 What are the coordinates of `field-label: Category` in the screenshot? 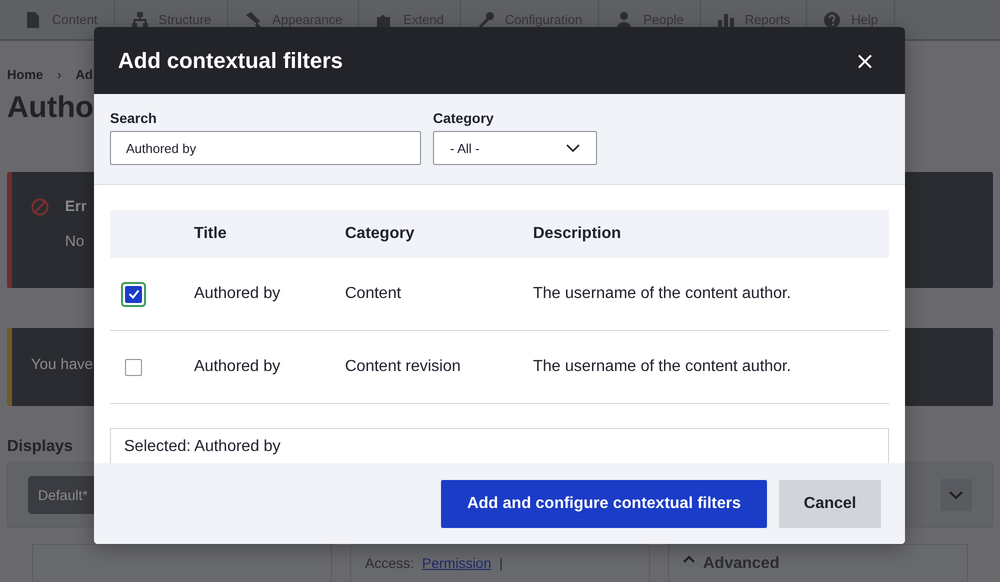 It's located at (464, 118).